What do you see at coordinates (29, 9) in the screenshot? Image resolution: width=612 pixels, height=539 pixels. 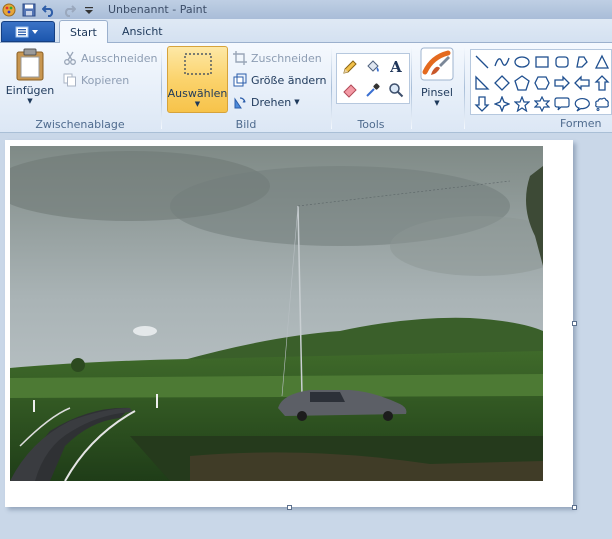 I see `save-icon` at bounding box center [29, 9].